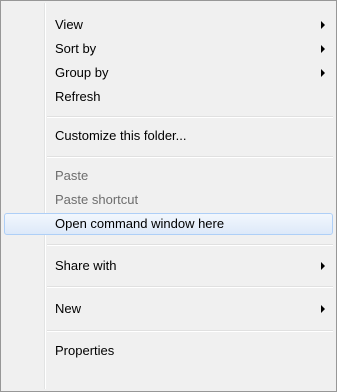 Image resolution: width=337 pixels, height=392 pixels. What do you see at coordinates (78, 96) in the screenshot?
I see `menu-item-label: Refresh` at bounding box center [78, 96].